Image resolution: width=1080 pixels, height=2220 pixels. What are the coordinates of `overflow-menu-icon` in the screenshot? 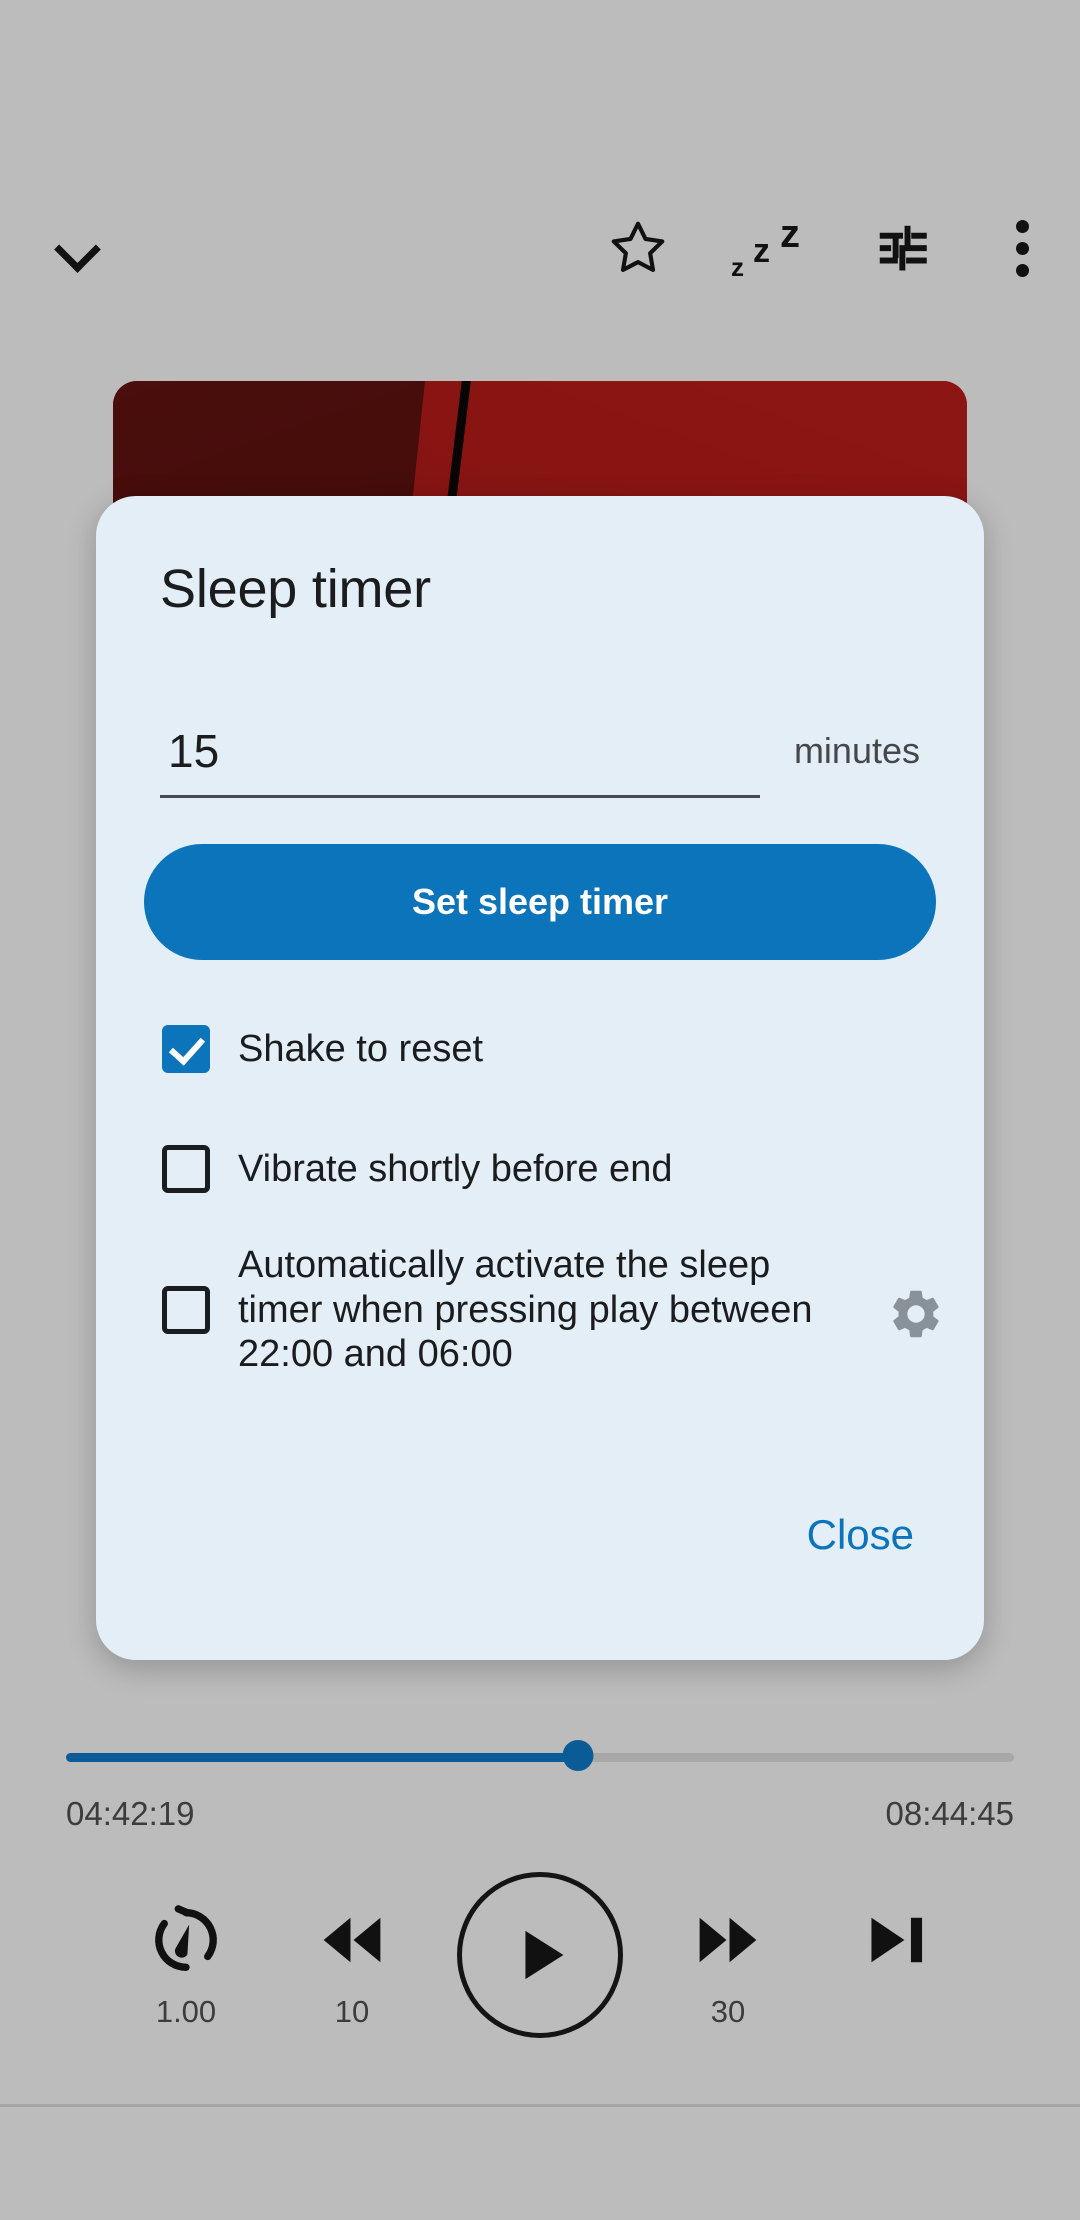 It's located at (1023, 248).